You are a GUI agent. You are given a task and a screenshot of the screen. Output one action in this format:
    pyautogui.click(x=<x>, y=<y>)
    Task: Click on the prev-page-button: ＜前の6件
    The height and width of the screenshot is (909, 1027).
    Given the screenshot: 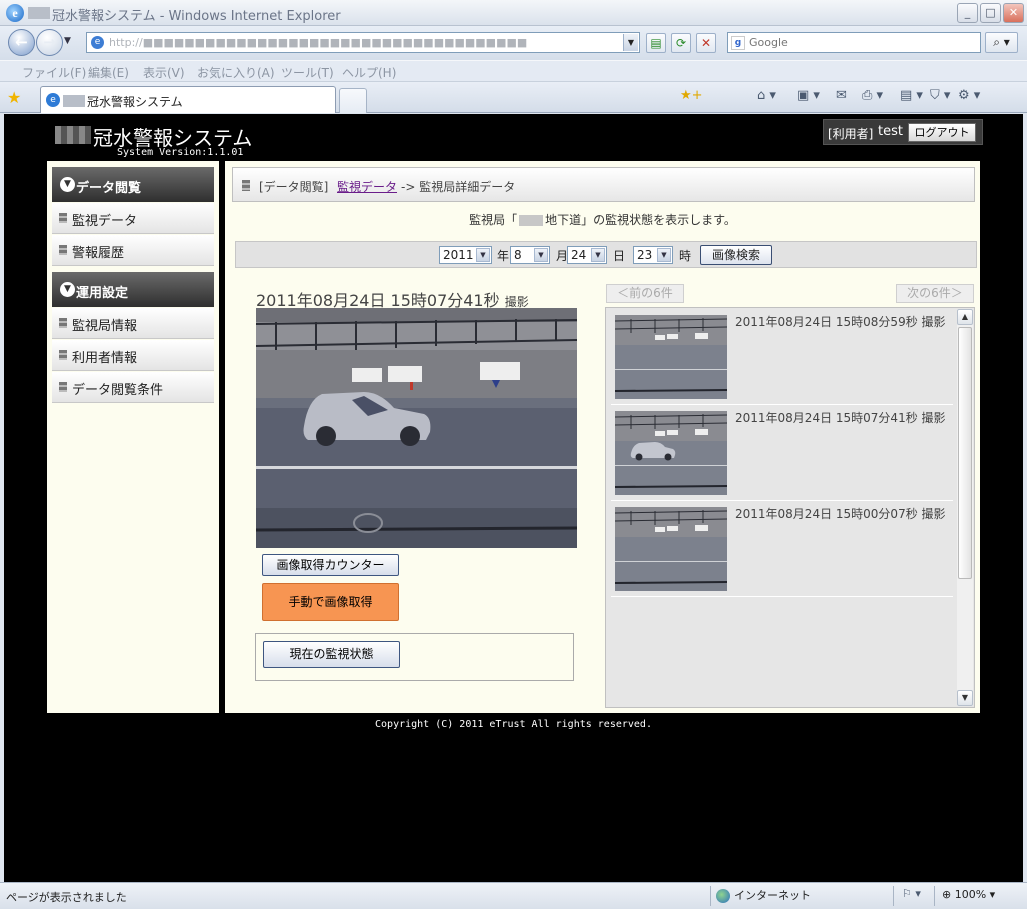 What is the action you would take?
    pyautogui.click(x=645, y=293)
    